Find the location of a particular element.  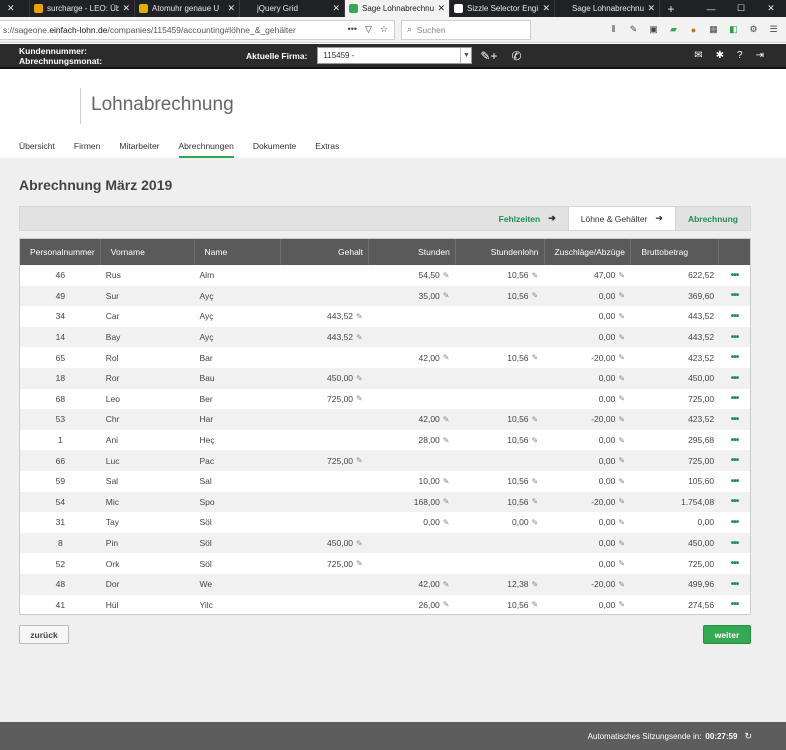

settings-icon: ⚙ is located at coordinates (753, 29).